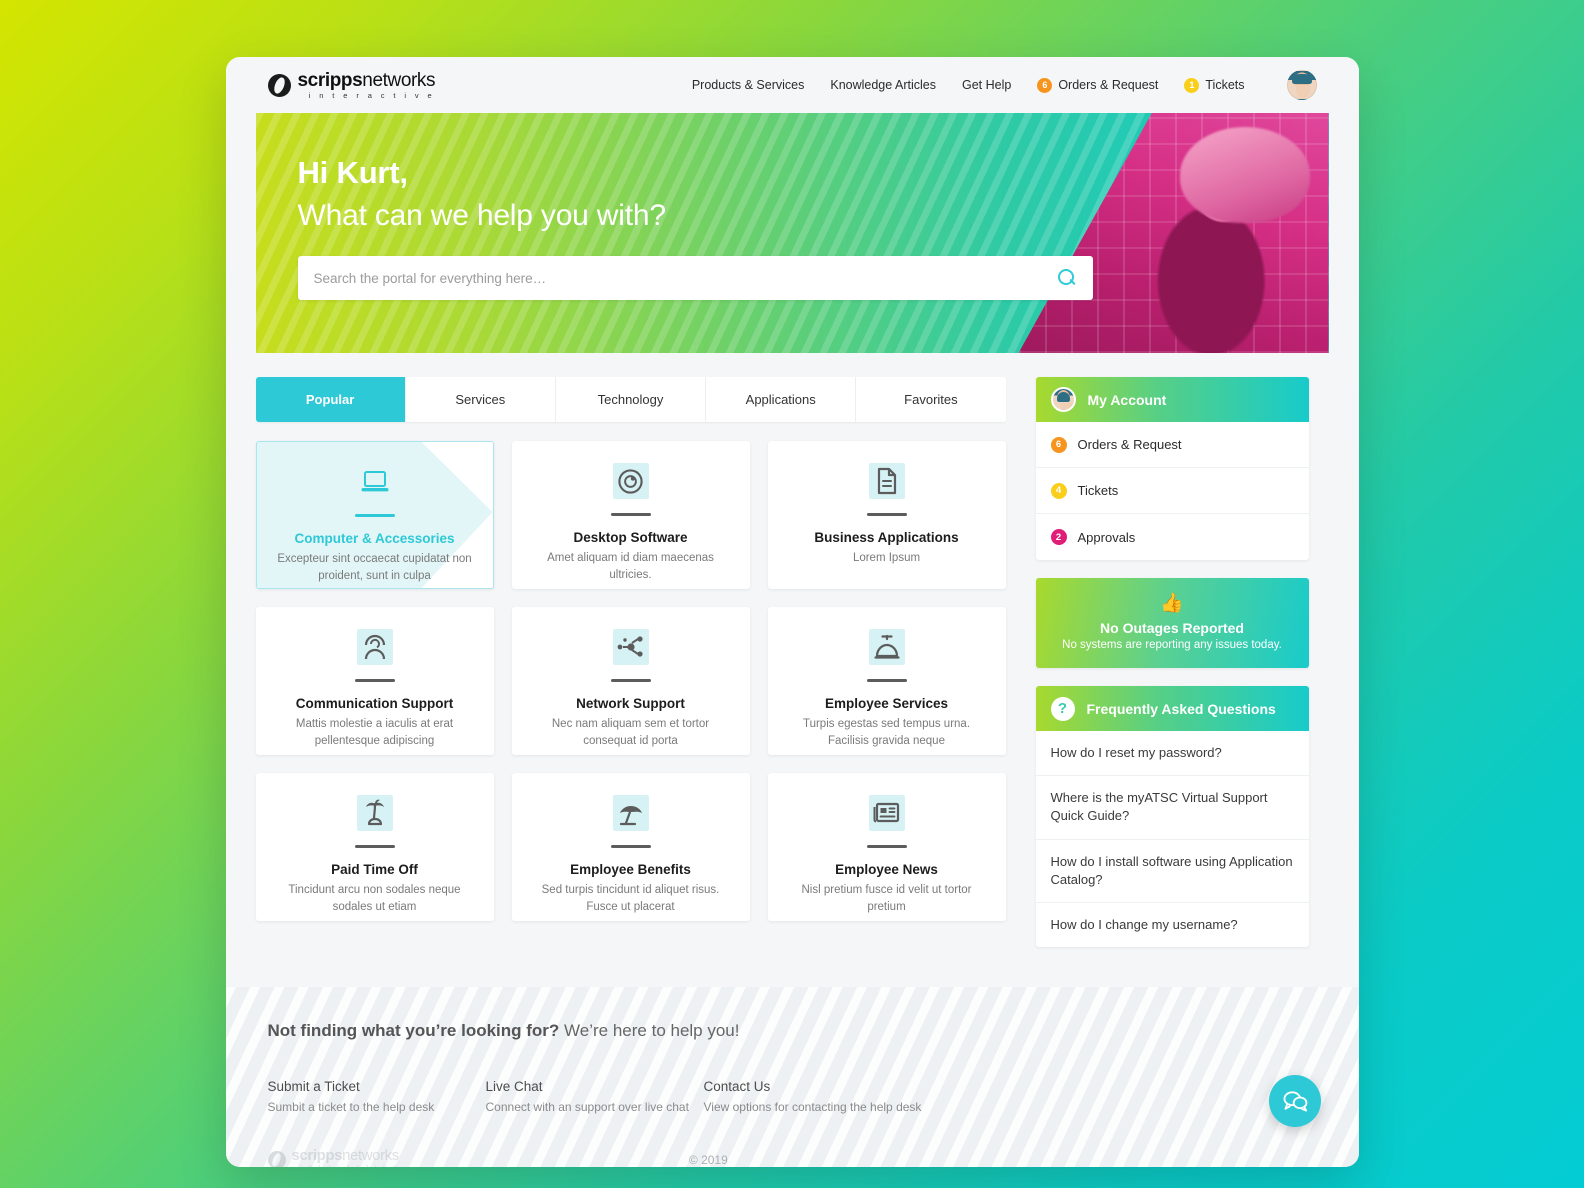 Image resolution: width=1584 pixels, height=1188 pixels. Describe the element at coordinates (1127, 399) in the screenshot. I see `my-account-title: My Account` at that location.